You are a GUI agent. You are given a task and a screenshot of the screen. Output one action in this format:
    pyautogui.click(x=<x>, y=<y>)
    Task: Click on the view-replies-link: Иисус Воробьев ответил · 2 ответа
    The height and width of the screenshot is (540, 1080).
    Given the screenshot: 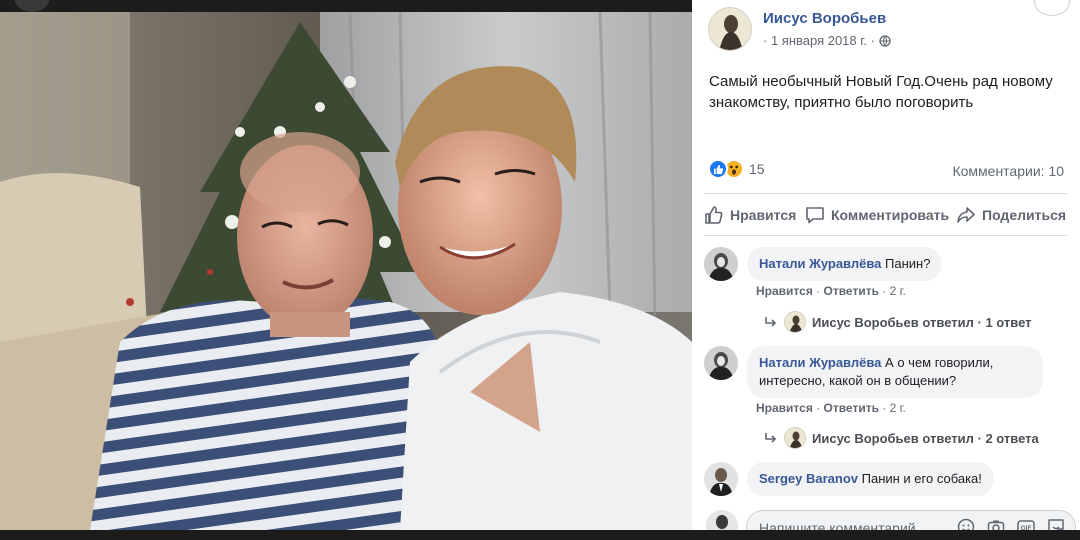 What is the action you would take?
    pyautogui.click(x=901, y=438)
    